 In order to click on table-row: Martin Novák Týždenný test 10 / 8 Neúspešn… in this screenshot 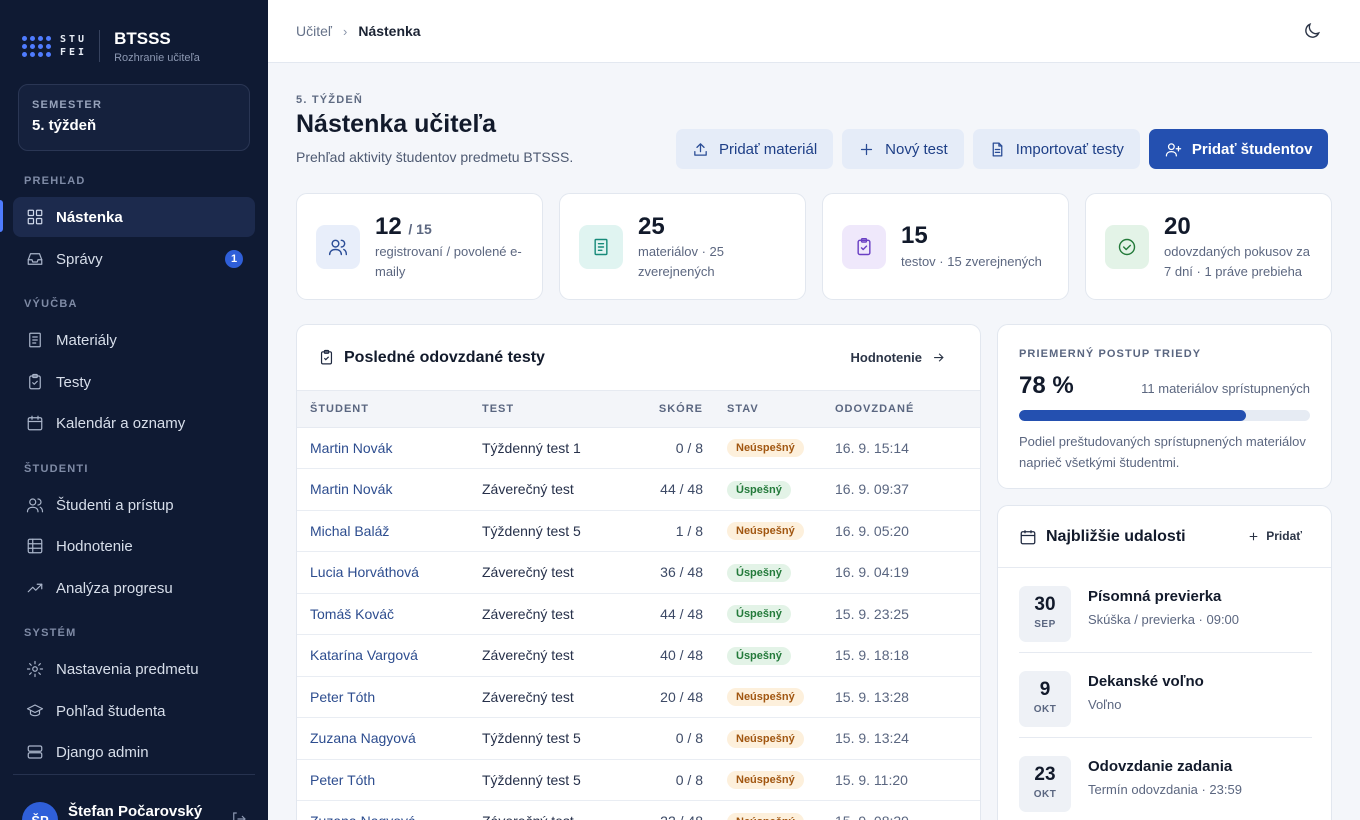, I will do `click(638, 448)`.